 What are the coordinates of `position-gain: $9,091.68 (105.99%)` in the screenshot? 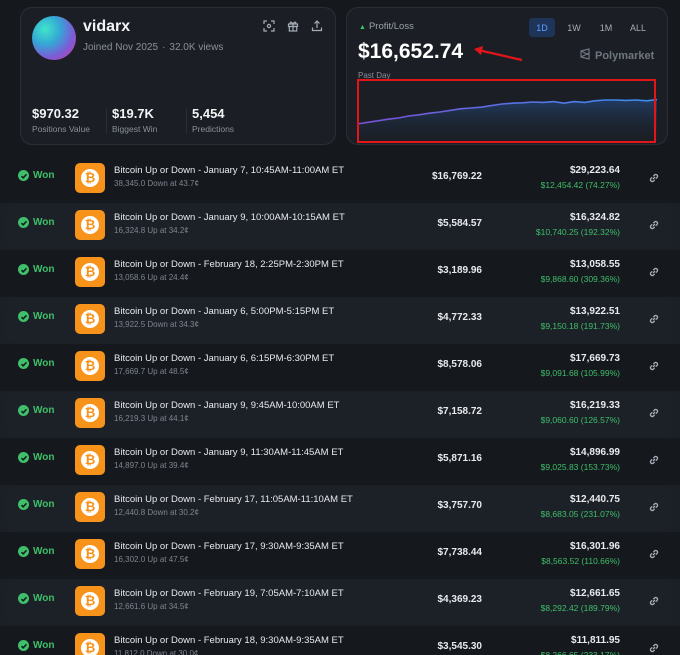 It's located at (580, 373).